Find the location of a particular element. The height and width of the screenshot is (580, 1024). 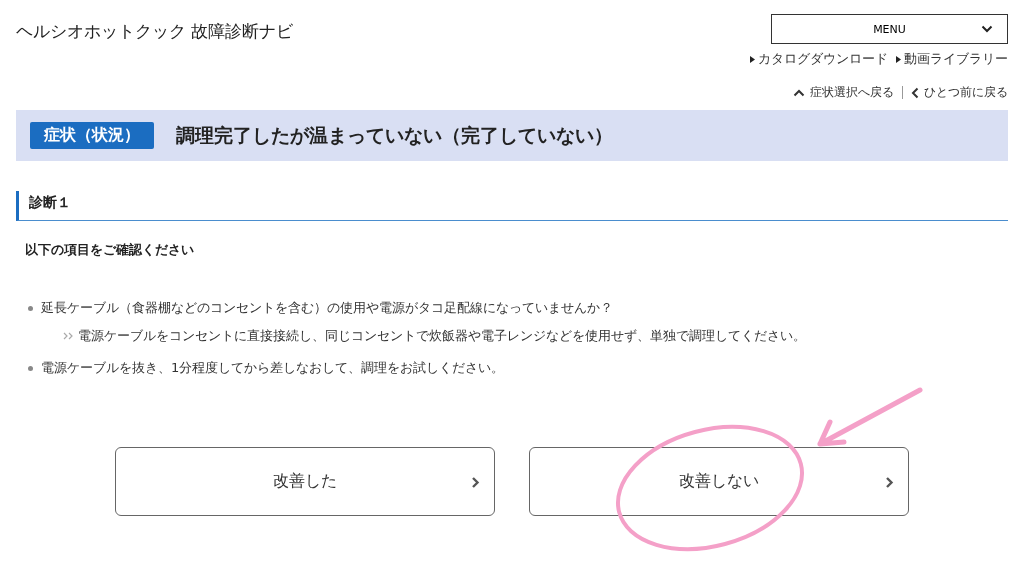

chevron-down-icon is located at coordinates (987, 29).